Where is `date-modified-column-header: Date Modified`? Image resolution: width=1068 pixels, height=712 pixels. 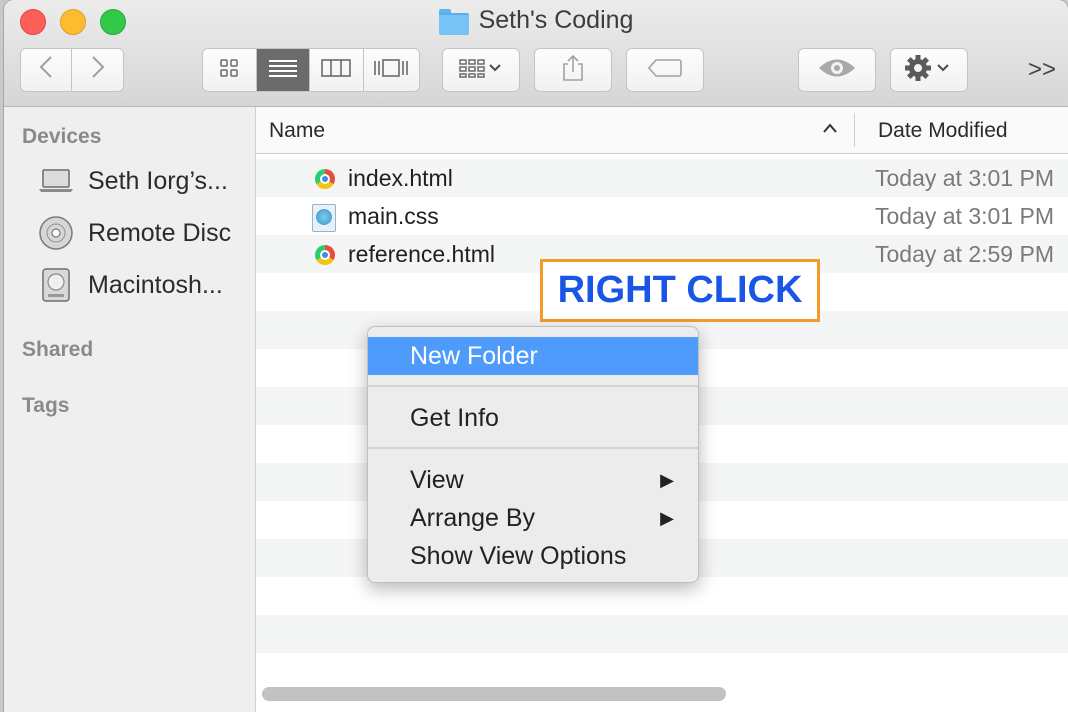
date-modified-column-header: Date Modified is located at coordinates (943, 131).